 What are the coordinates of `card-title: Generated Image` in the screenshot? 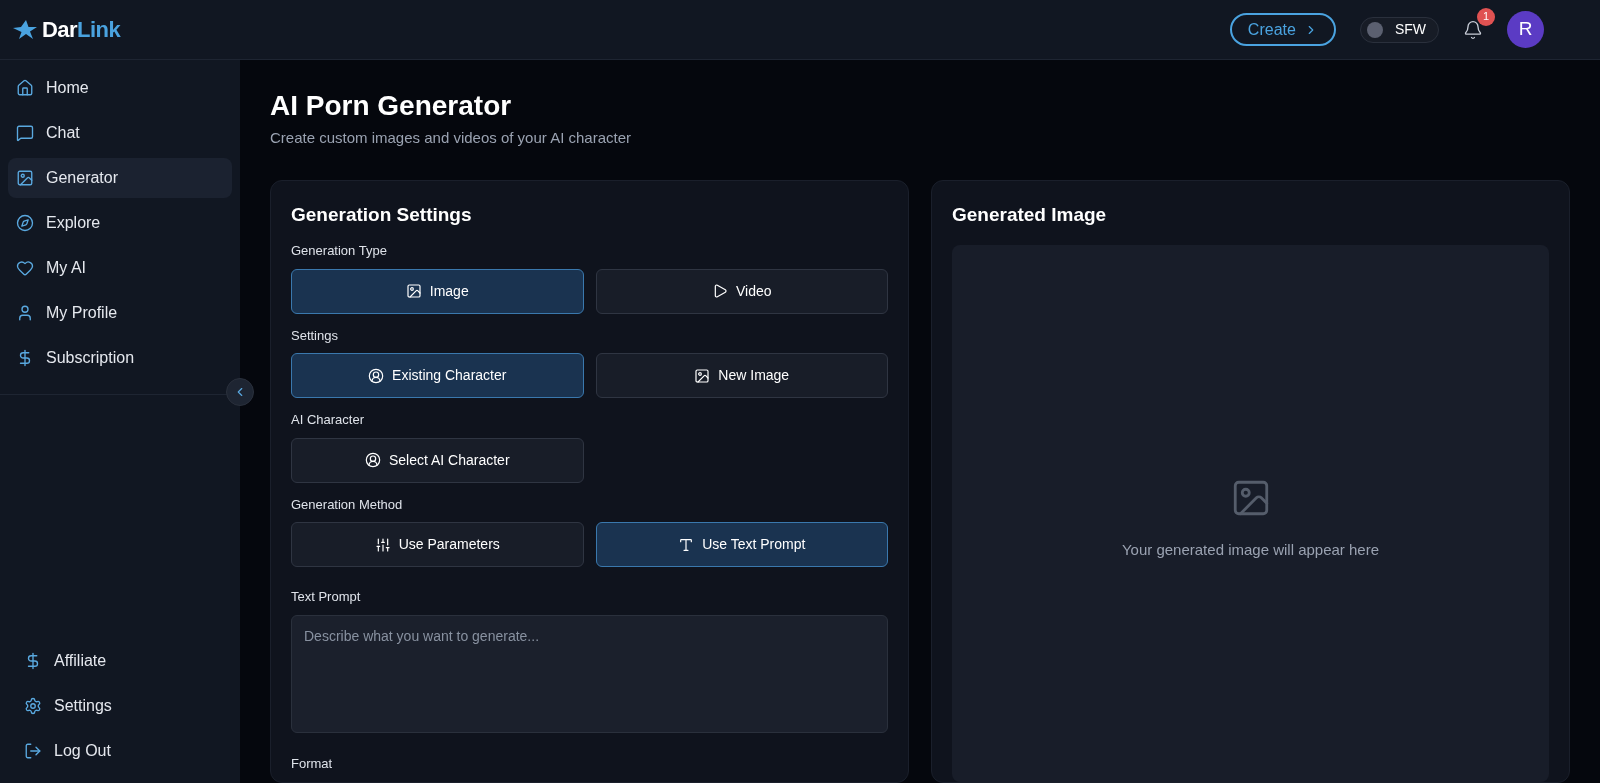 It's located at (1029, 214).